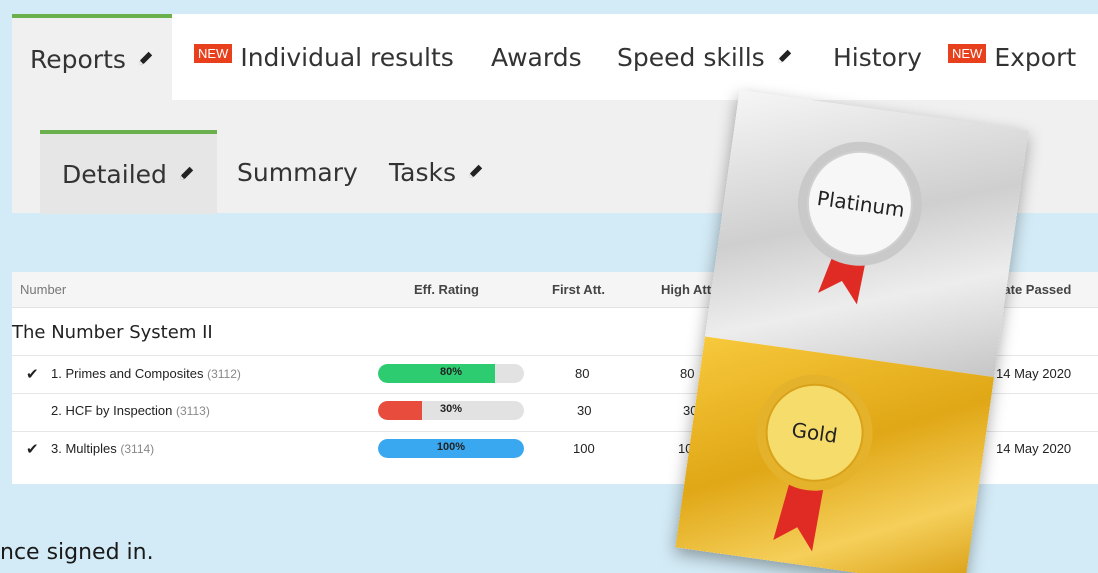 This screenshot has height=573, width=1098. Describe the element at coordinates (446, 289) in the screenshot. I see `column-header-eff-rating: Eff. Rating` at that location.